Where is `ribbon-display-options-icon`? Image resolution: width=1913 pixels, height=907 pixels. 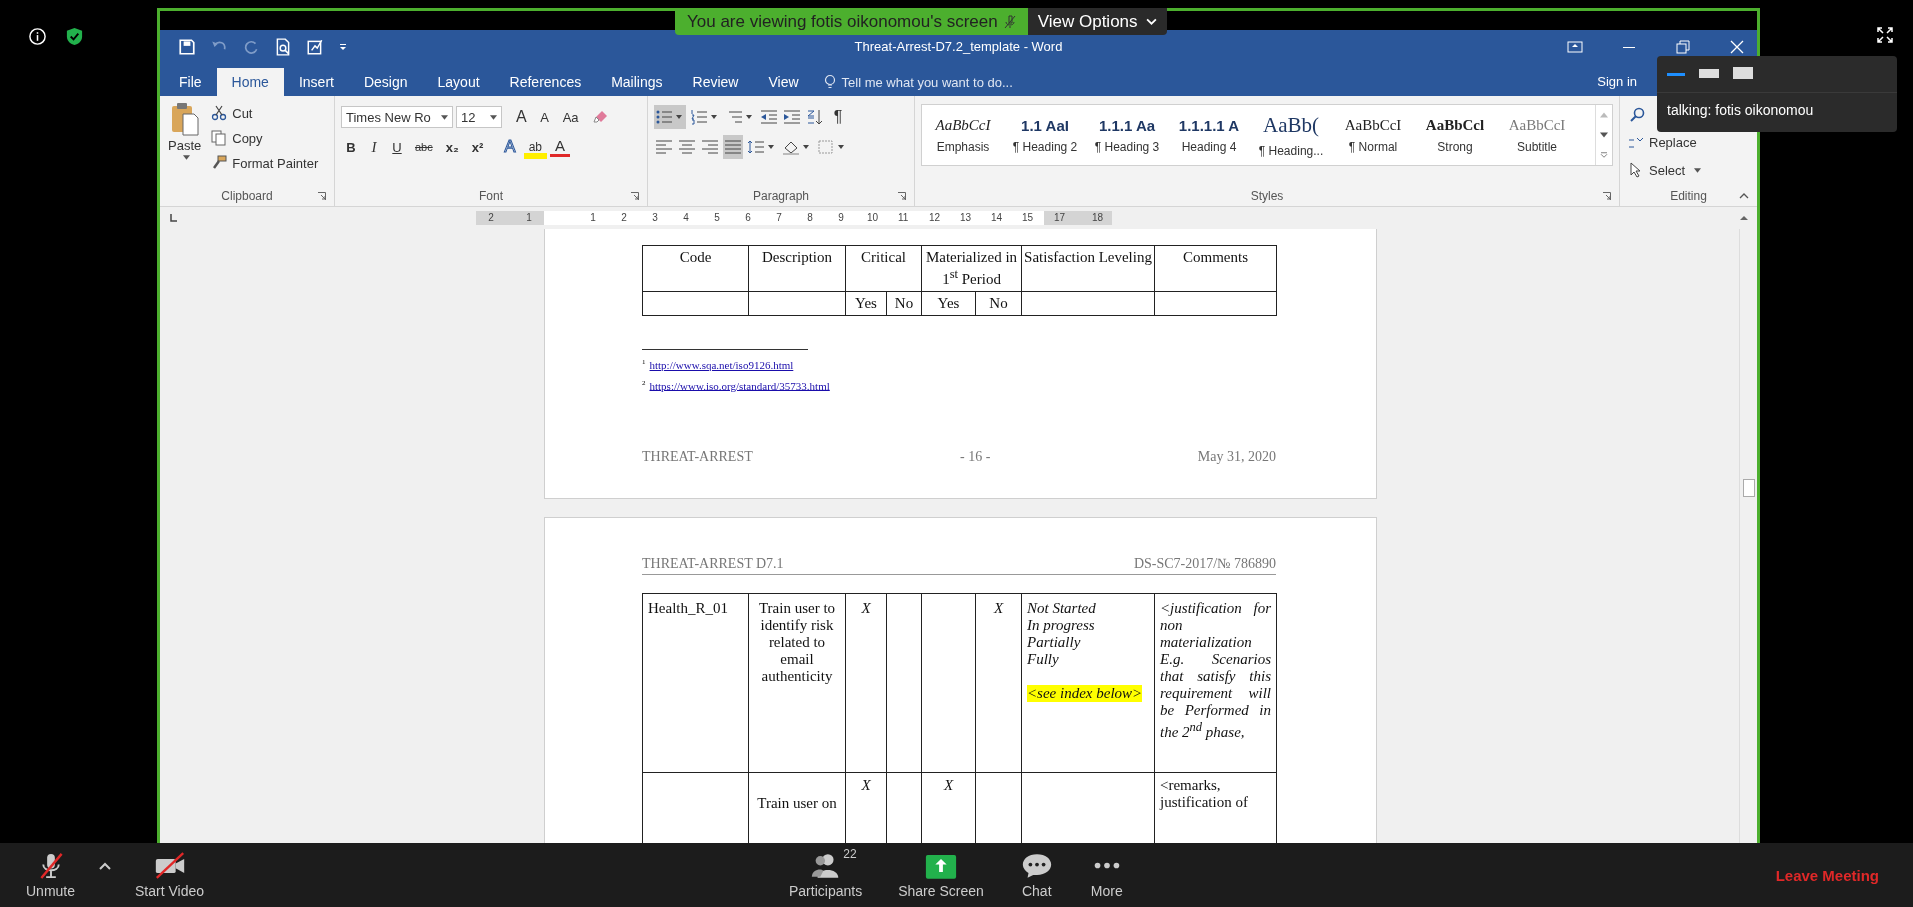 ribbon-display-options-icon is located at coordinates (1575, 46).